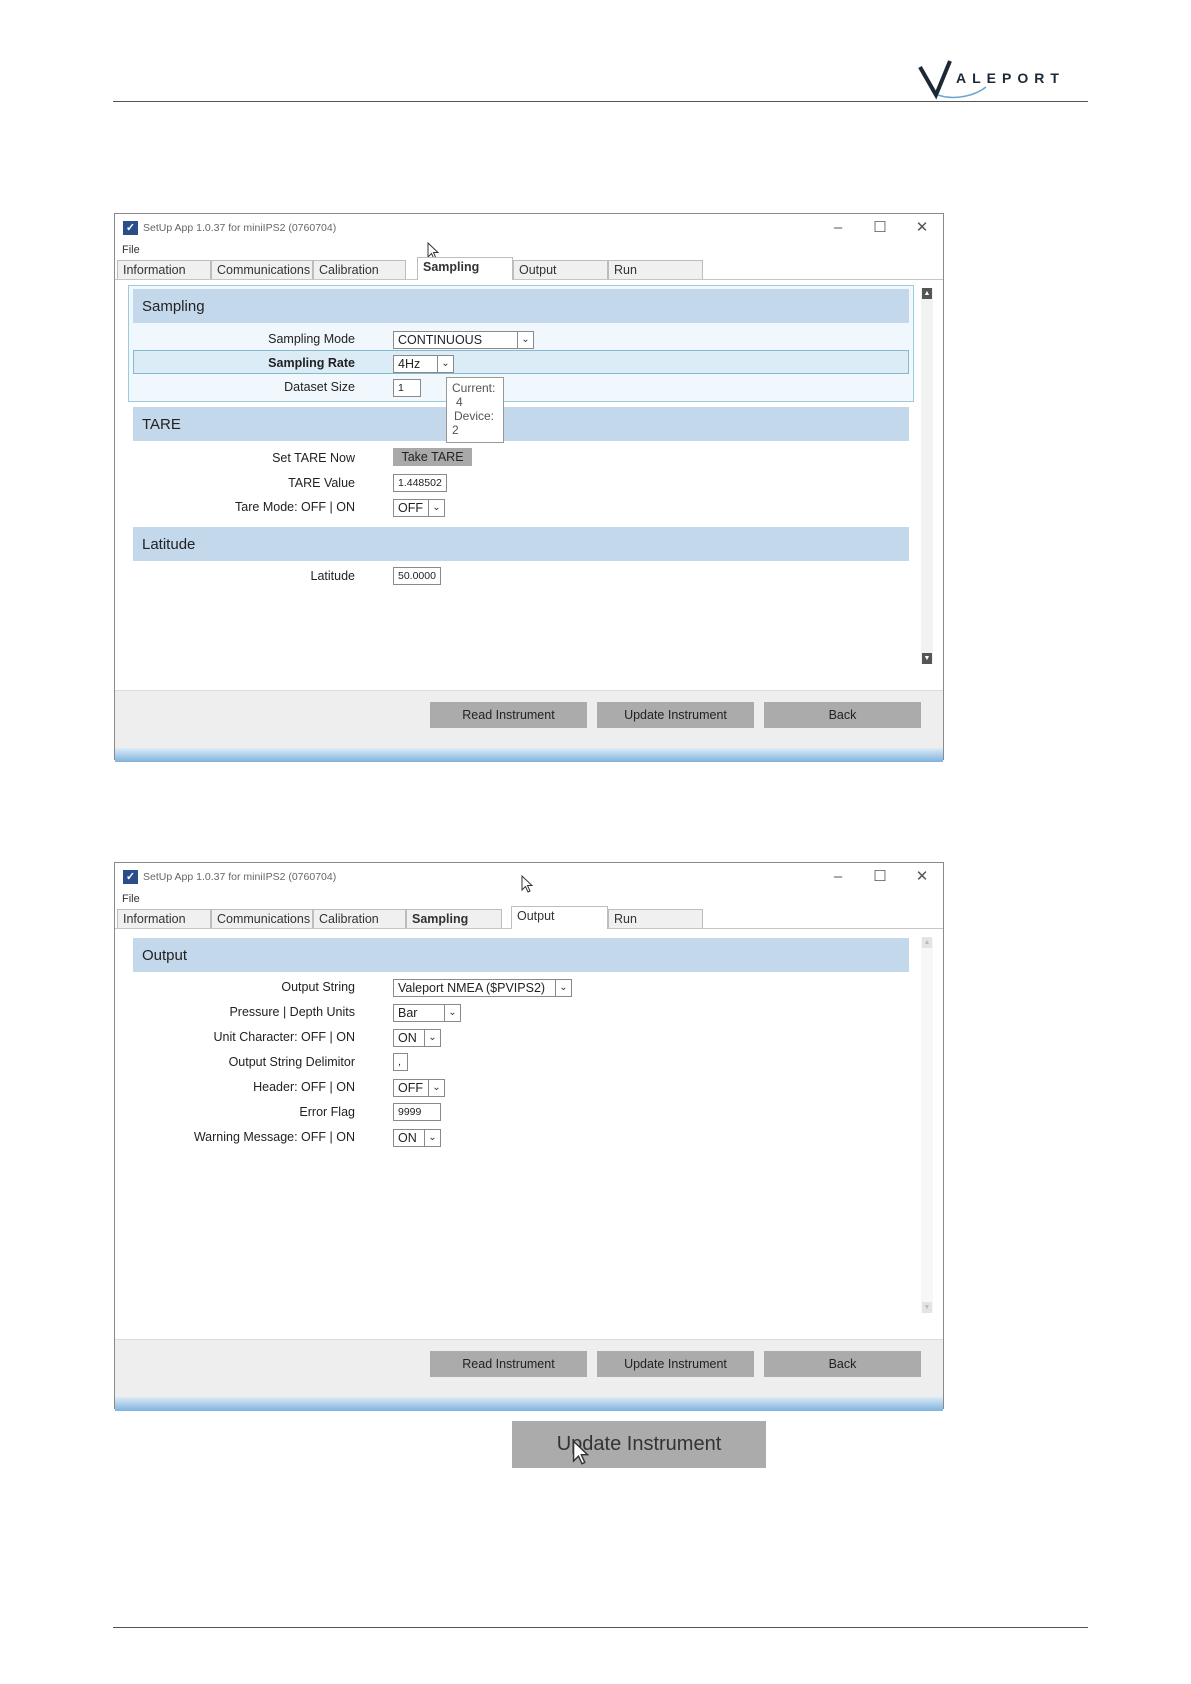 The height and width of the screenshot is (1684, 1191). I want to click on sampling-mode-label: Sampling Mode, so click(311, 339).